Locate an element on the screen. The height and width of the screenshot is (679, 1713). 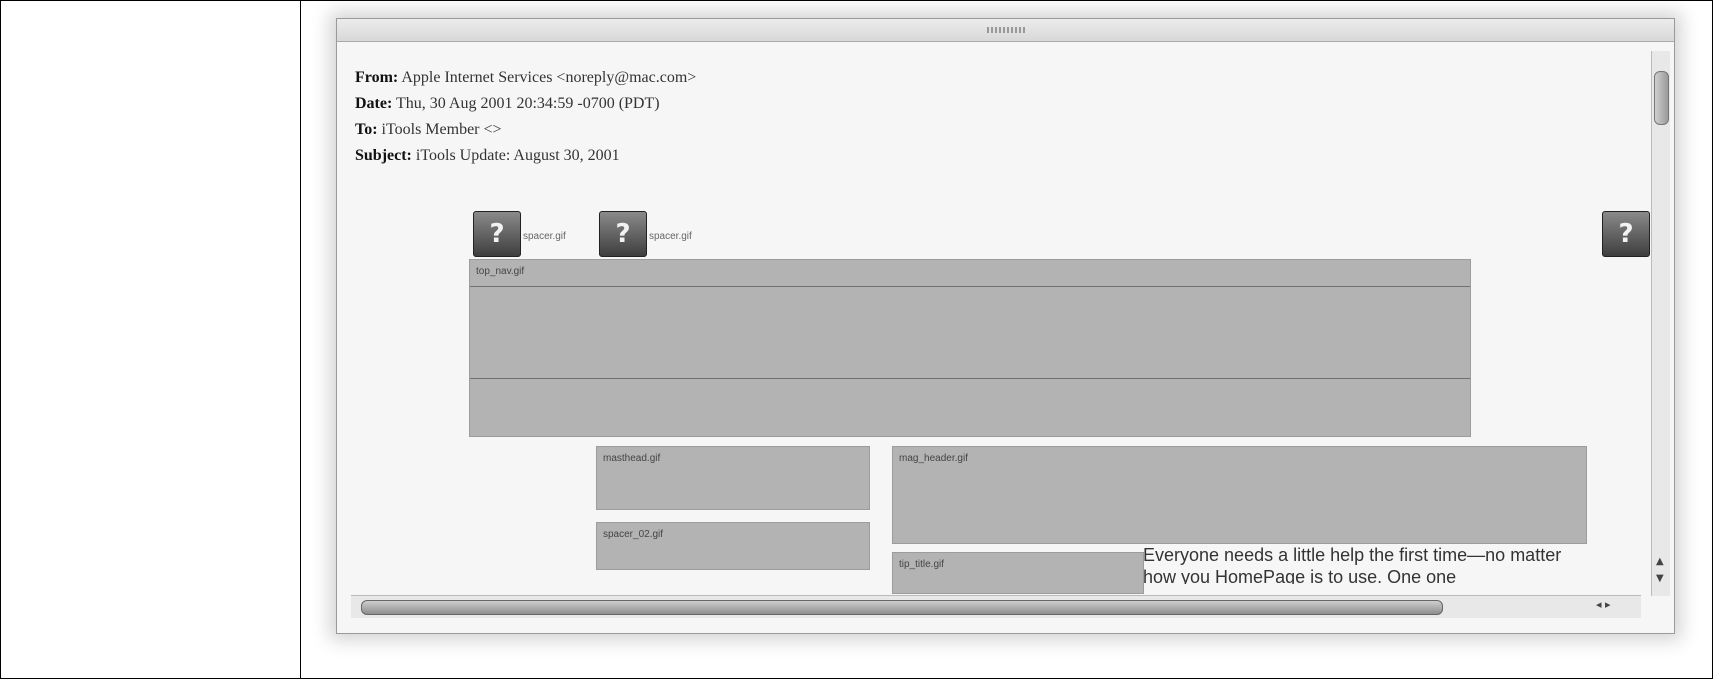
to-row: To: iTools Member <> is located at coordinates (525, 130).